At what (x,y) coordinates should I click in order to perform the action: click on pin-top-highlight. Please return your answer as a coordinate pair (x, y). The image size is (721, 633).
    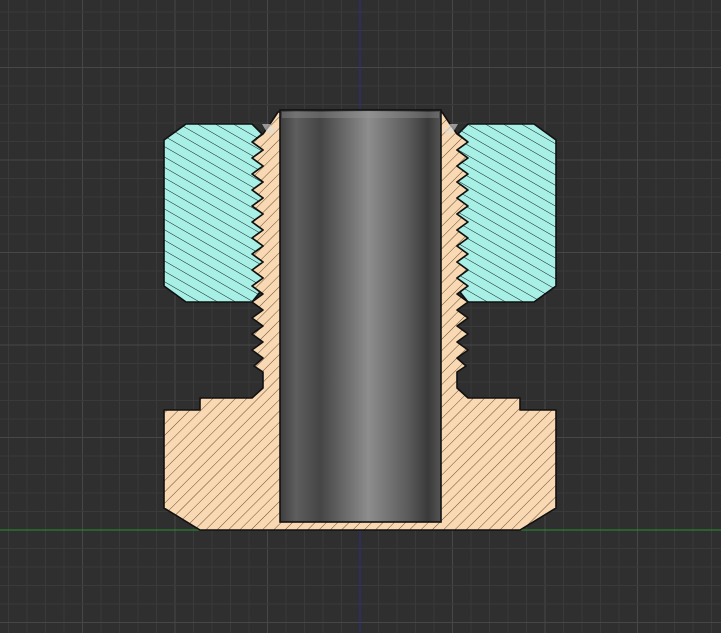
    Looking at the image, I should click on (360, 115).